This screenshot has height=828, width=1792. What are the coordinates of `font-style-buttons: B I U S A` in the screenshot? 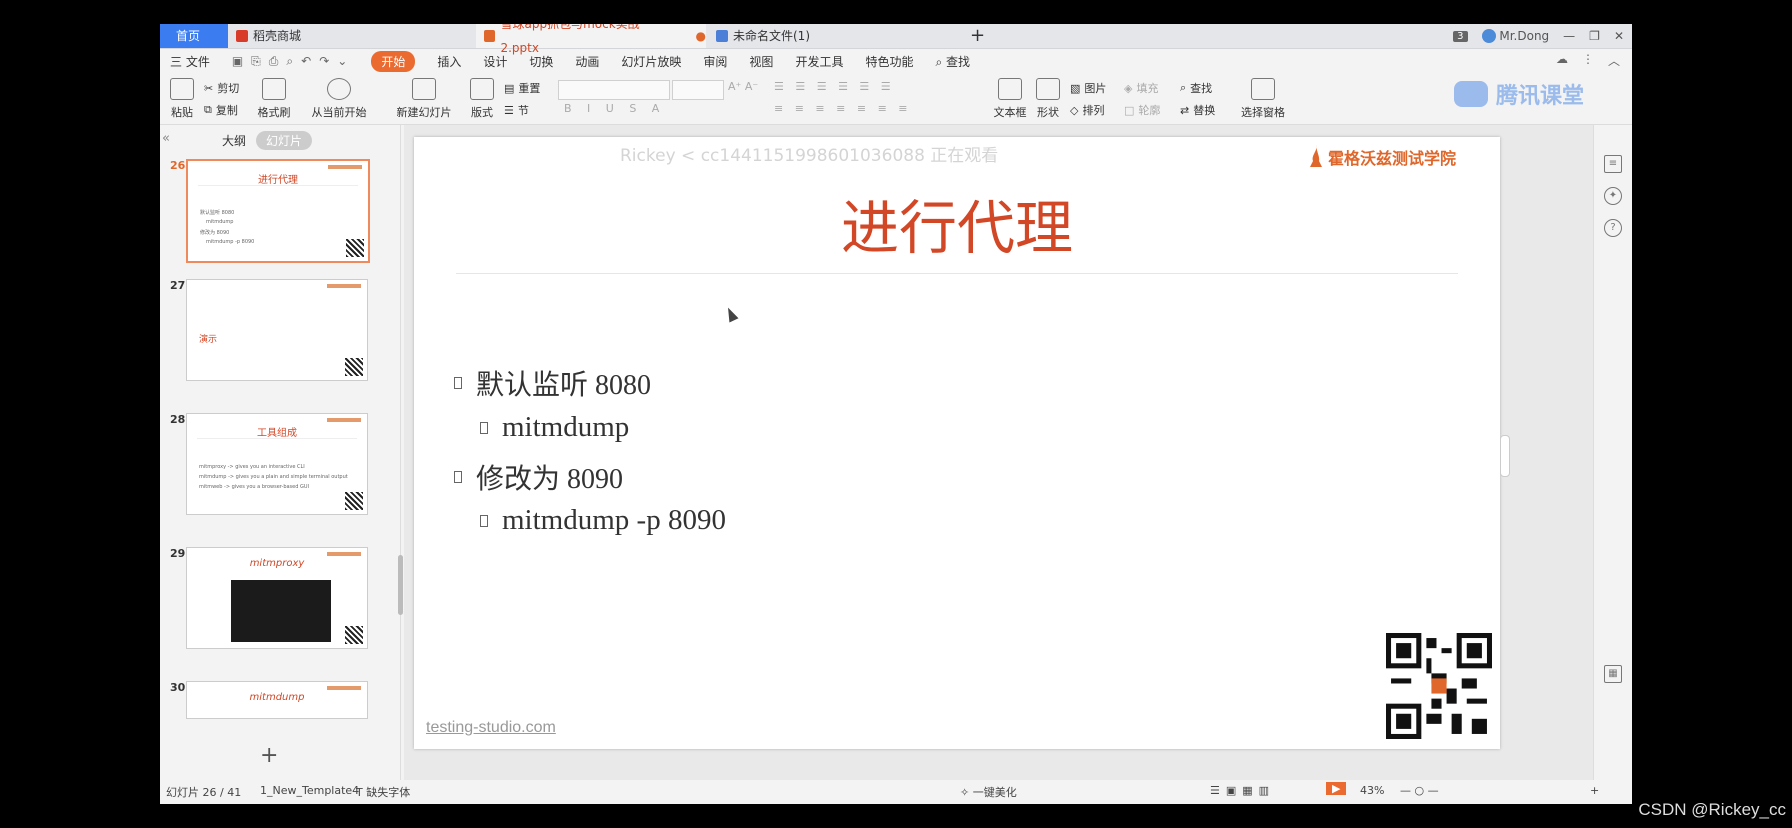 It's located at (614, 108).